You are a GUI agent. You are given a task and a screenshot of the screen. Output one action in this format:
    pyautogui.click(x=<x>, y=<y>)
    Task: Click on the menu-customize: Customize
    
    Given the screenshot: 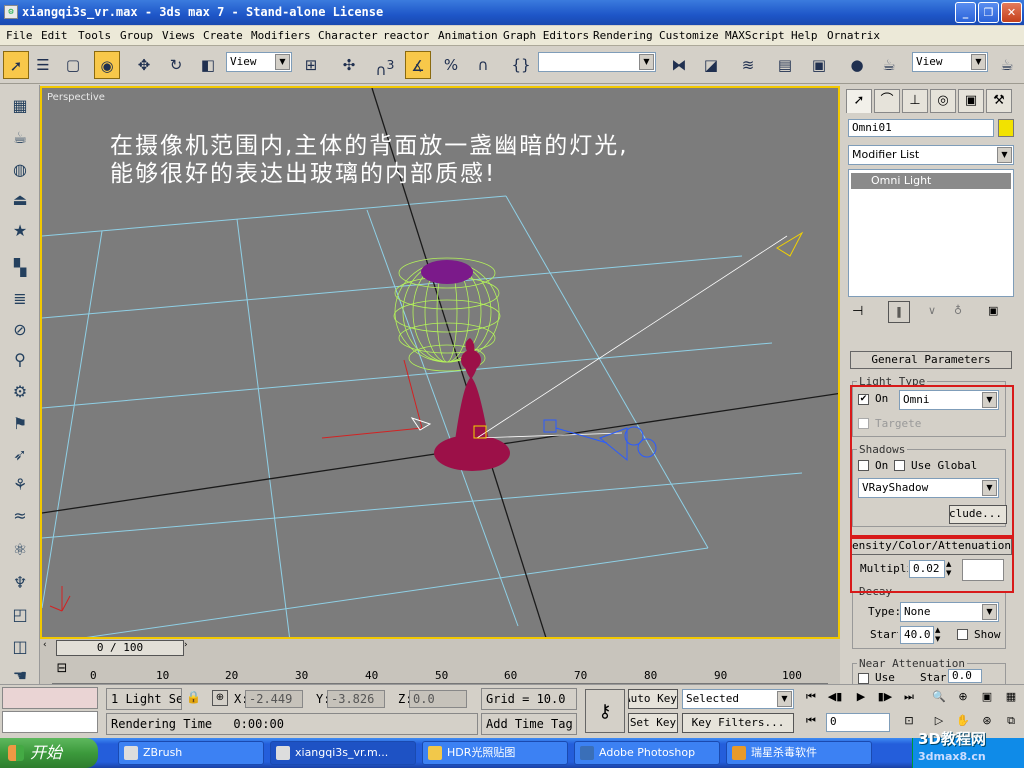 What is the action you would take?
    pyautogui.click(x=689, y=35)
    